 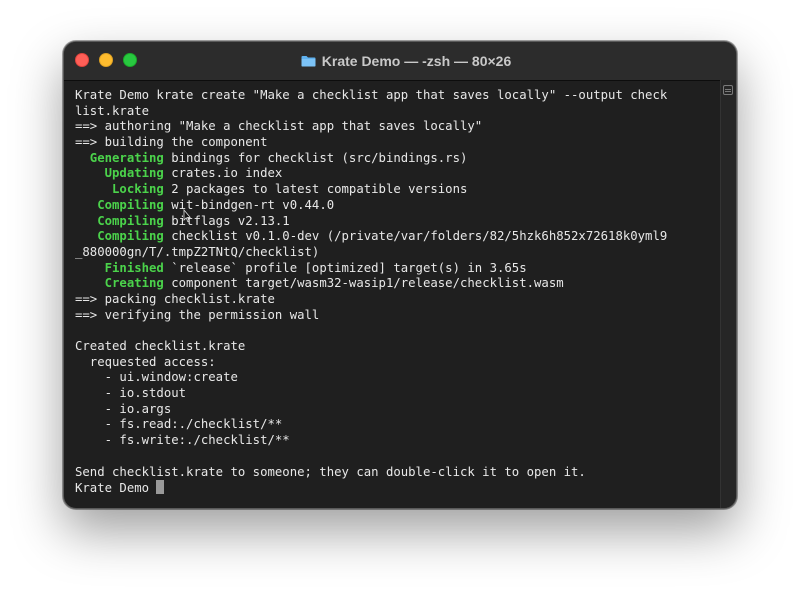 What do you see at coordinates (396, 253) in the screenshot?
I see `terminal-line: _880000gn/T/.tmpZ2TNtQ/checklist)` at bounding box center [396, 253].